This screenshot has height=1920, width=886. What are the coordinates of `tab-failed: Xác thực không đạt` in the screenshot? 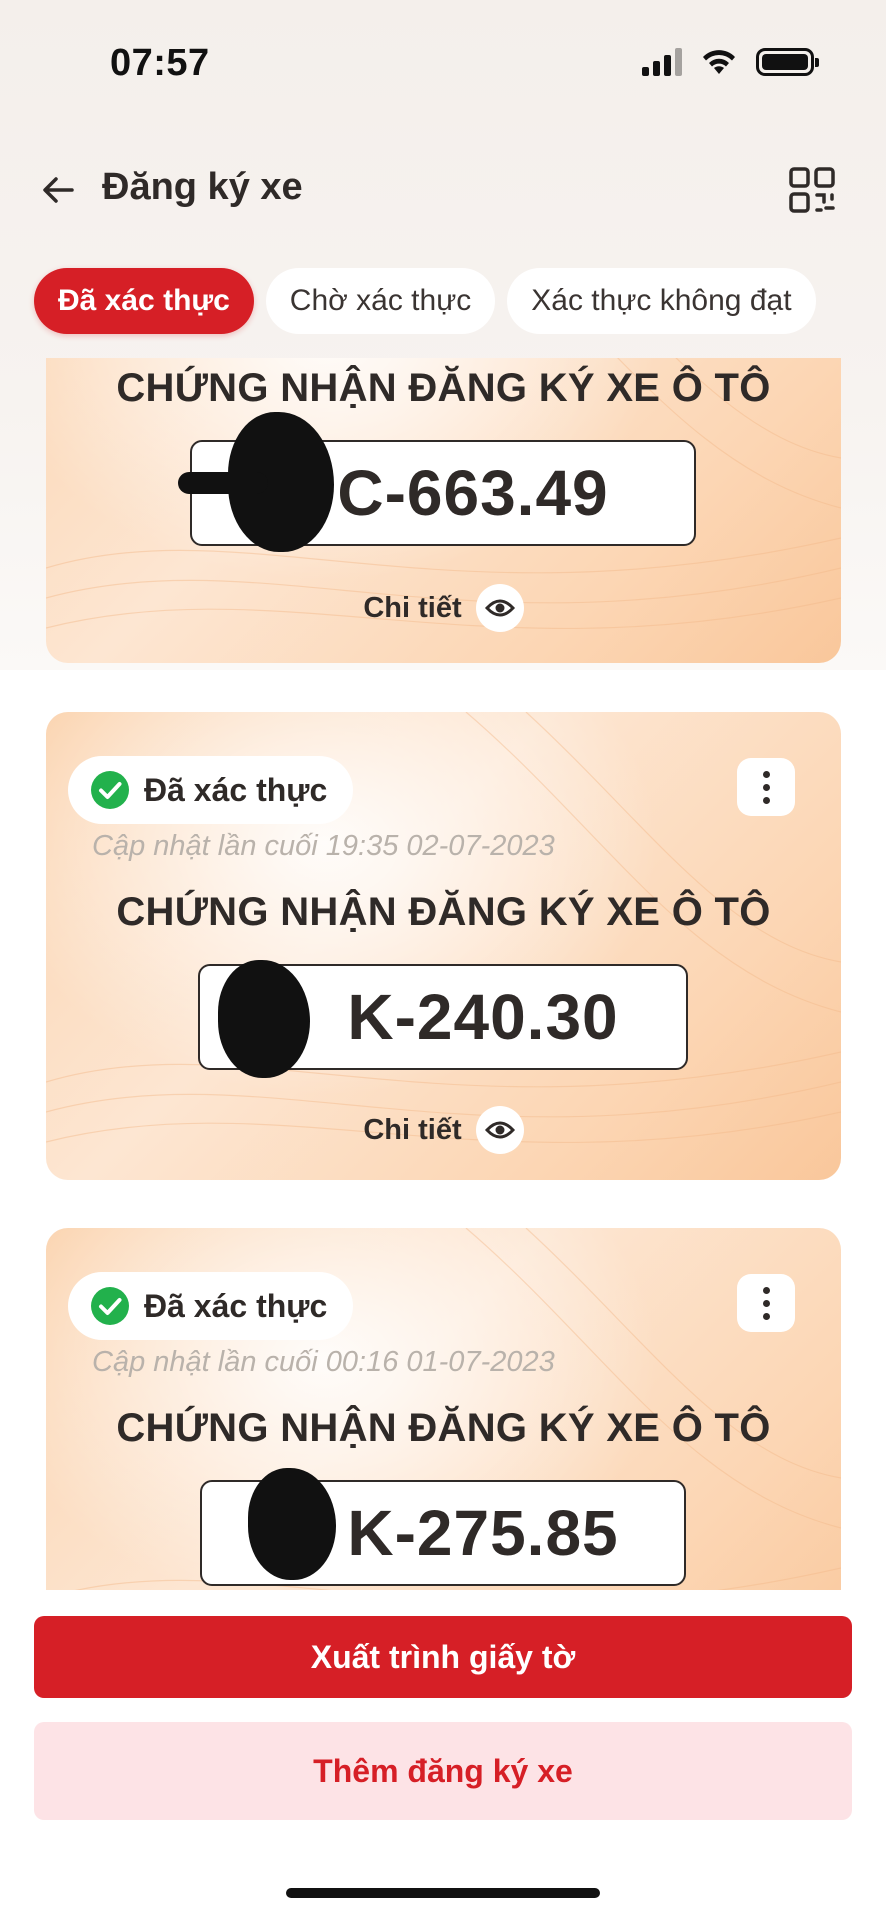 It's located at (661, 301).